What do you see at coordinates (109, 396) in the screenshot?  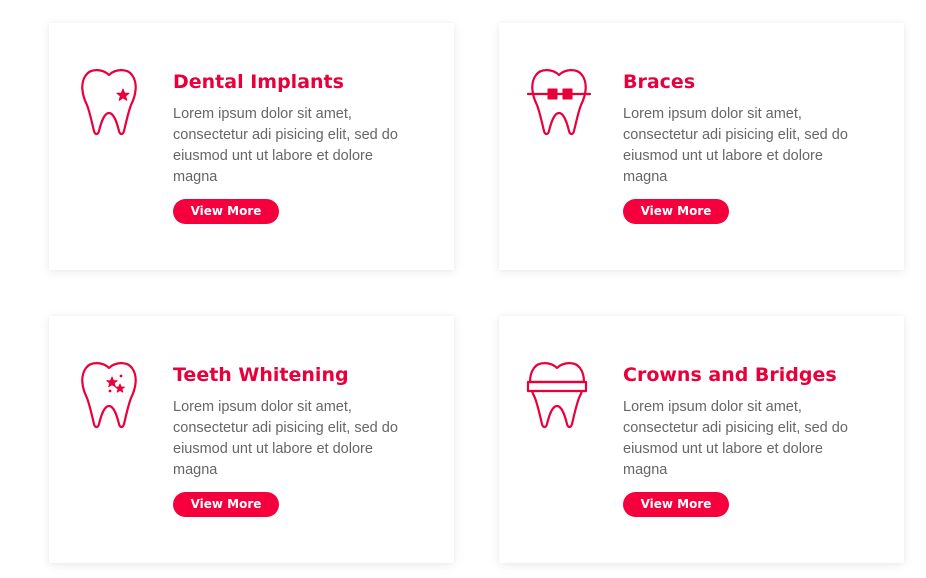 I see `tooth-sparkle-icon` at bounding box center [109, 396].